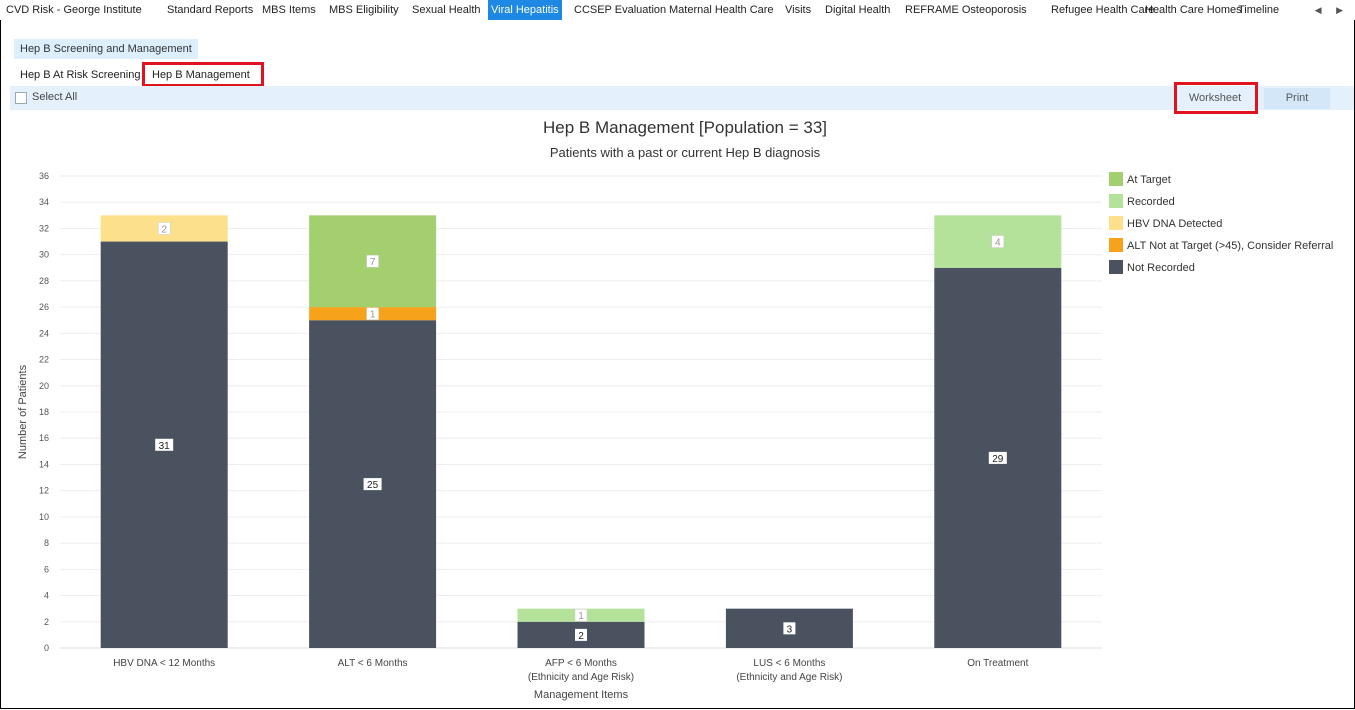 The image size is (1355, 710). I want to click on legend-label: At Target, so click(1149, 180).